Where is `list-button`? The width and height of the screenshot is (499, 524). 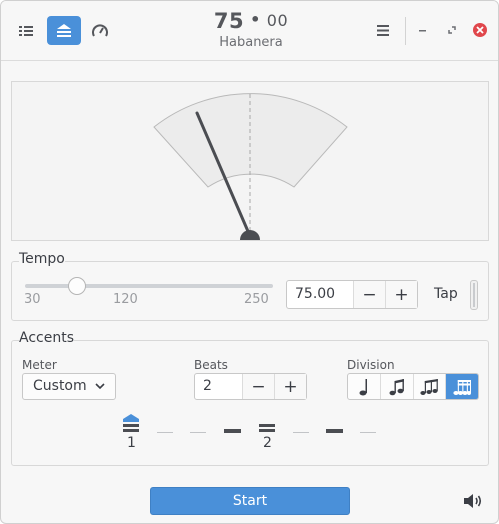
list-button is located at coordinates (26, 30).